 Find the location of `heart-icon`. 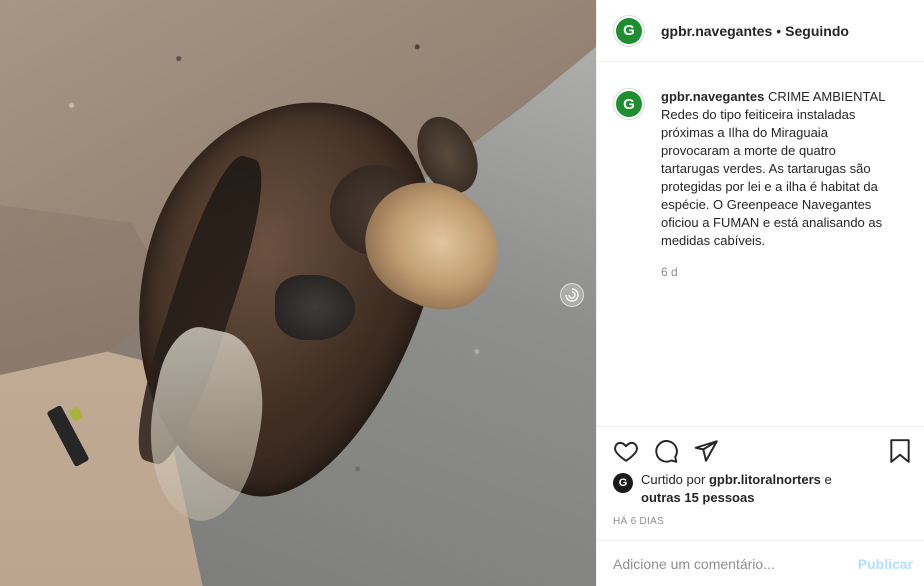

heart-icon is located at coordinates (626, 451).